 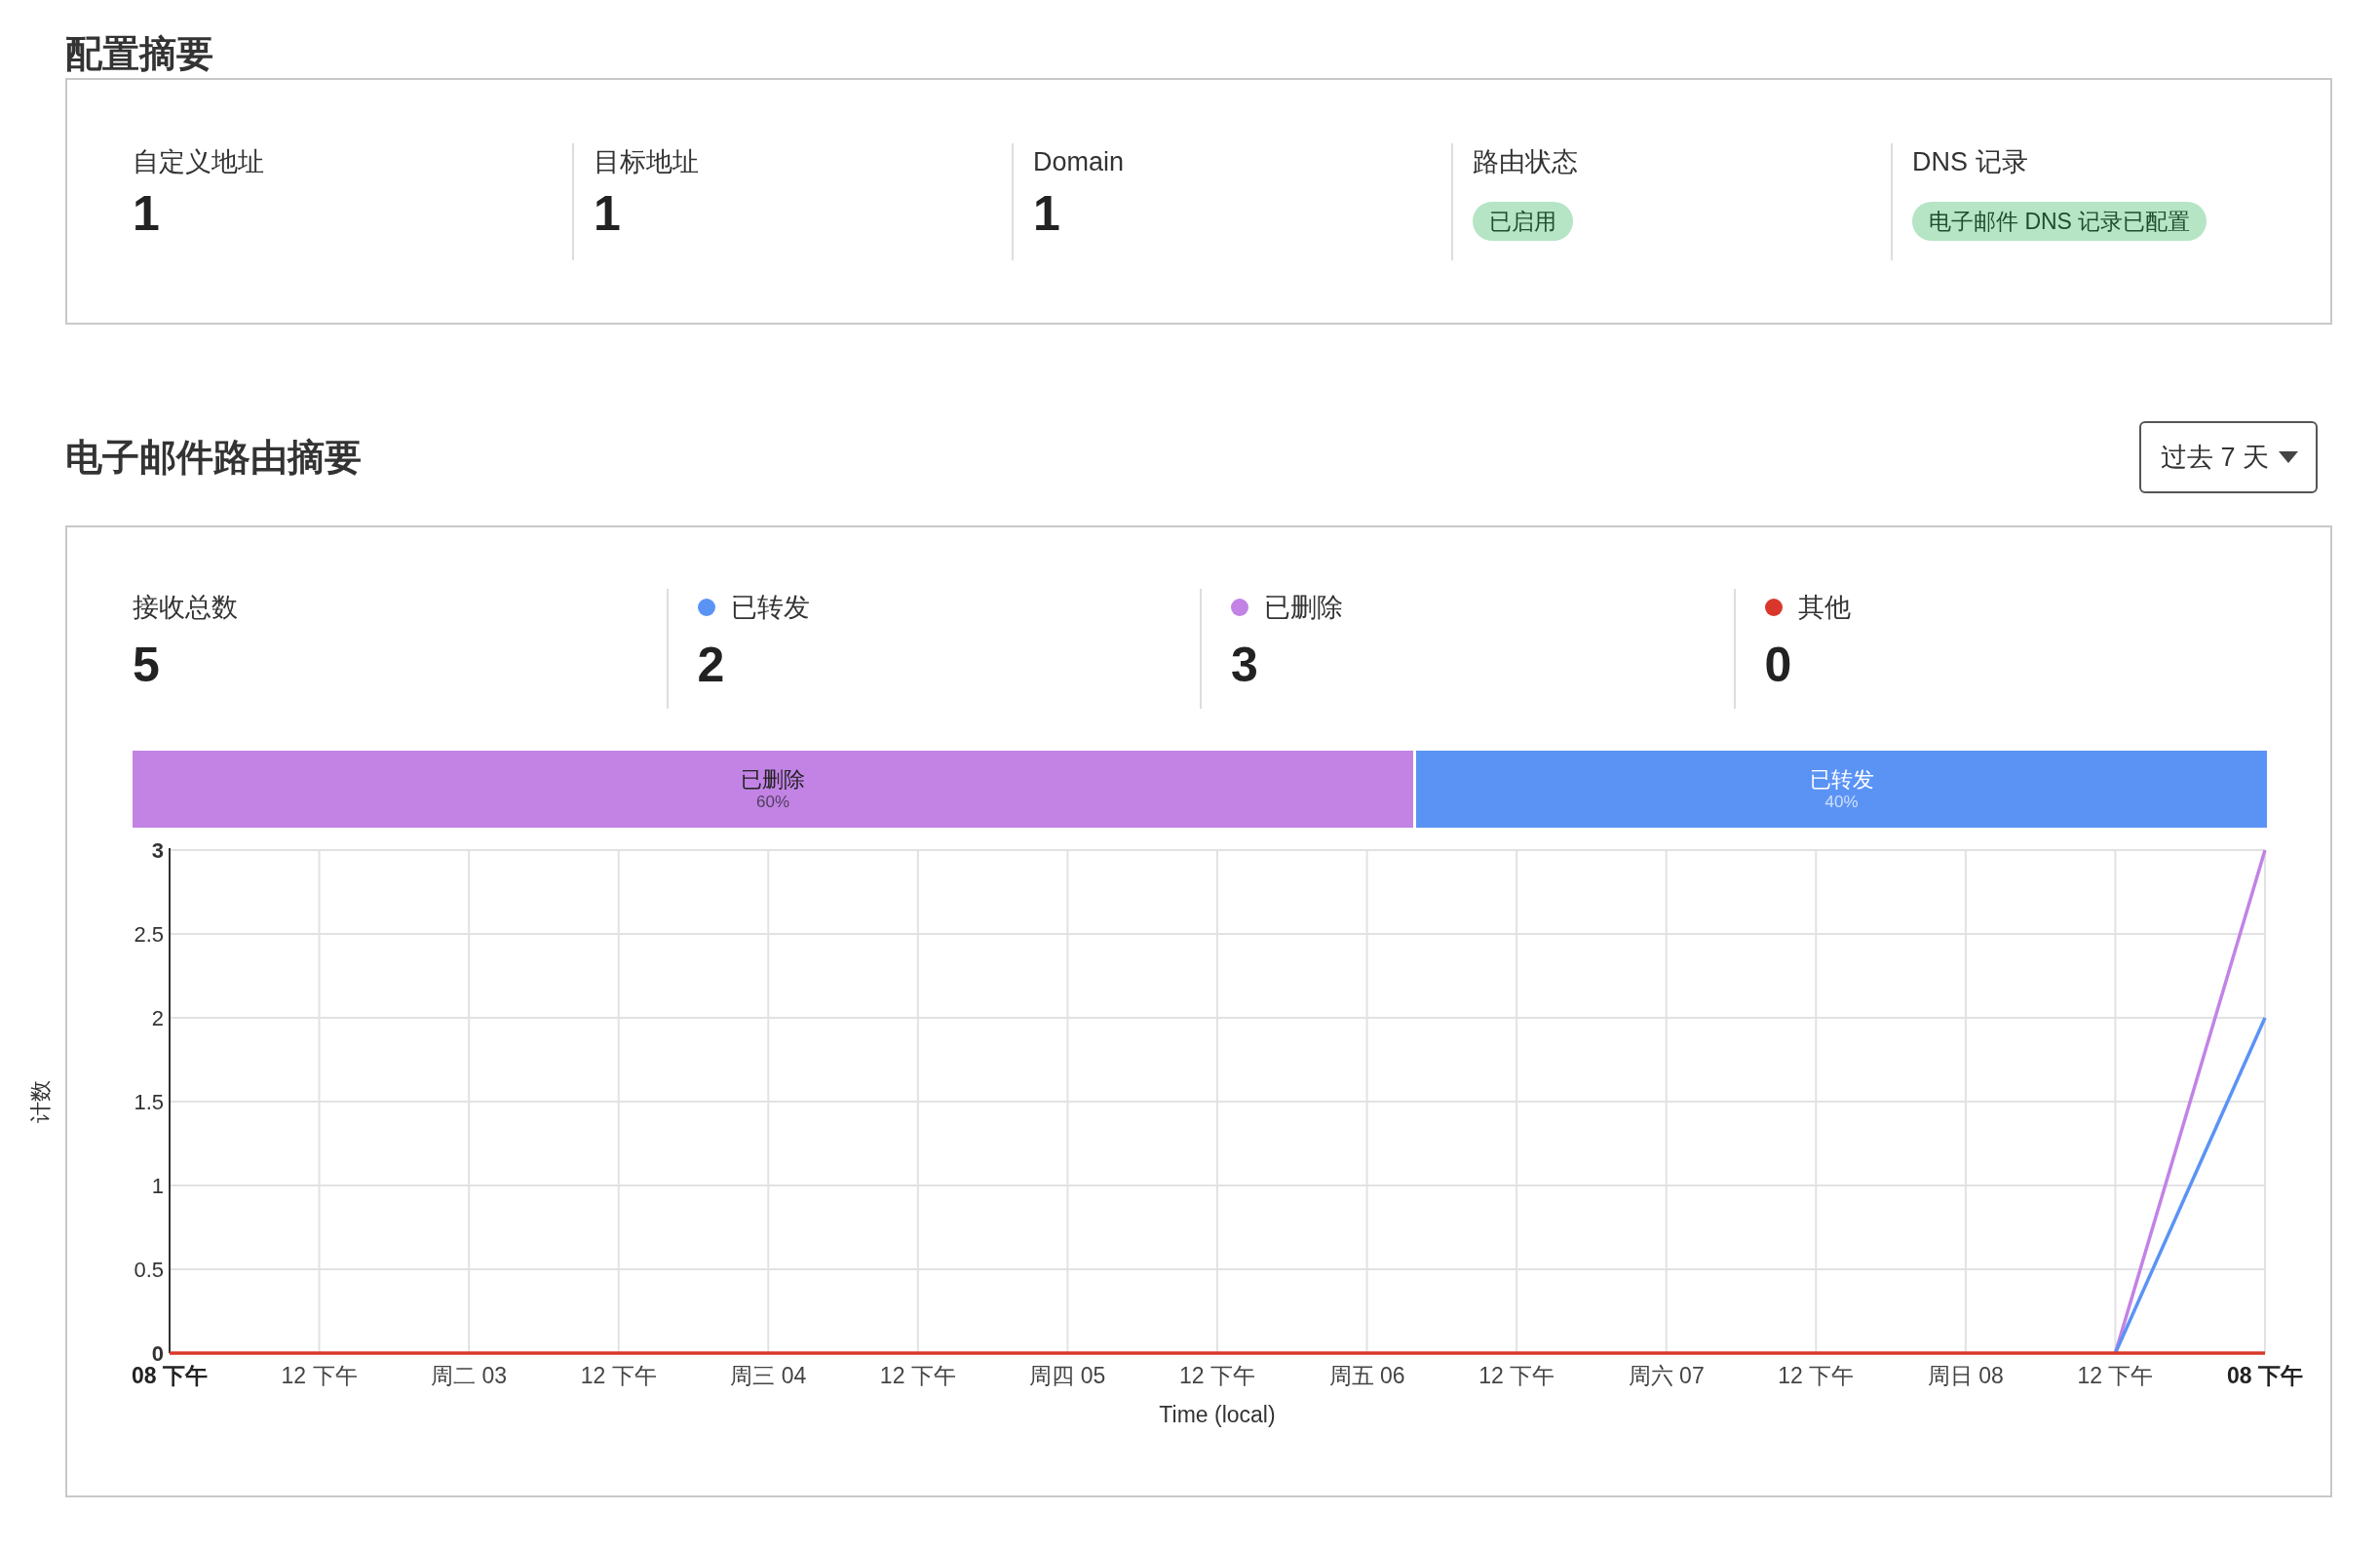 What do you see at coordinates (149, 1102) in the screenshot?
I see `y-tick-label: 1.5` at bounding box center [149, 1102].